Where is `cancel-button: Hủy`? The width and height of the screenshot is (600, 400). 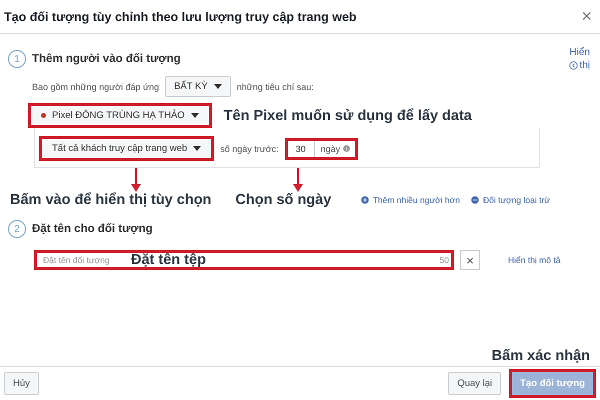
cancel-button: Hủy is located at coordinates (21, 383).